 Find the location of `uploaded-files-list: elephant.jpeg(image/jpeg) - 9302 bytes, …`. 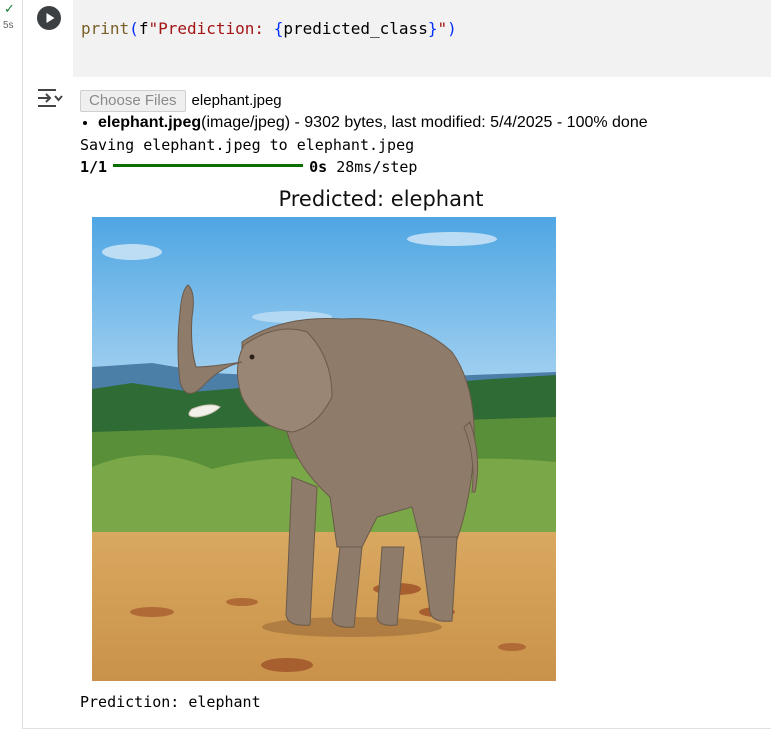

uploaded-files-list: elephant.jpeg(image/jpeg) - 9302 bytes, … is located at coordinates (364, 123).